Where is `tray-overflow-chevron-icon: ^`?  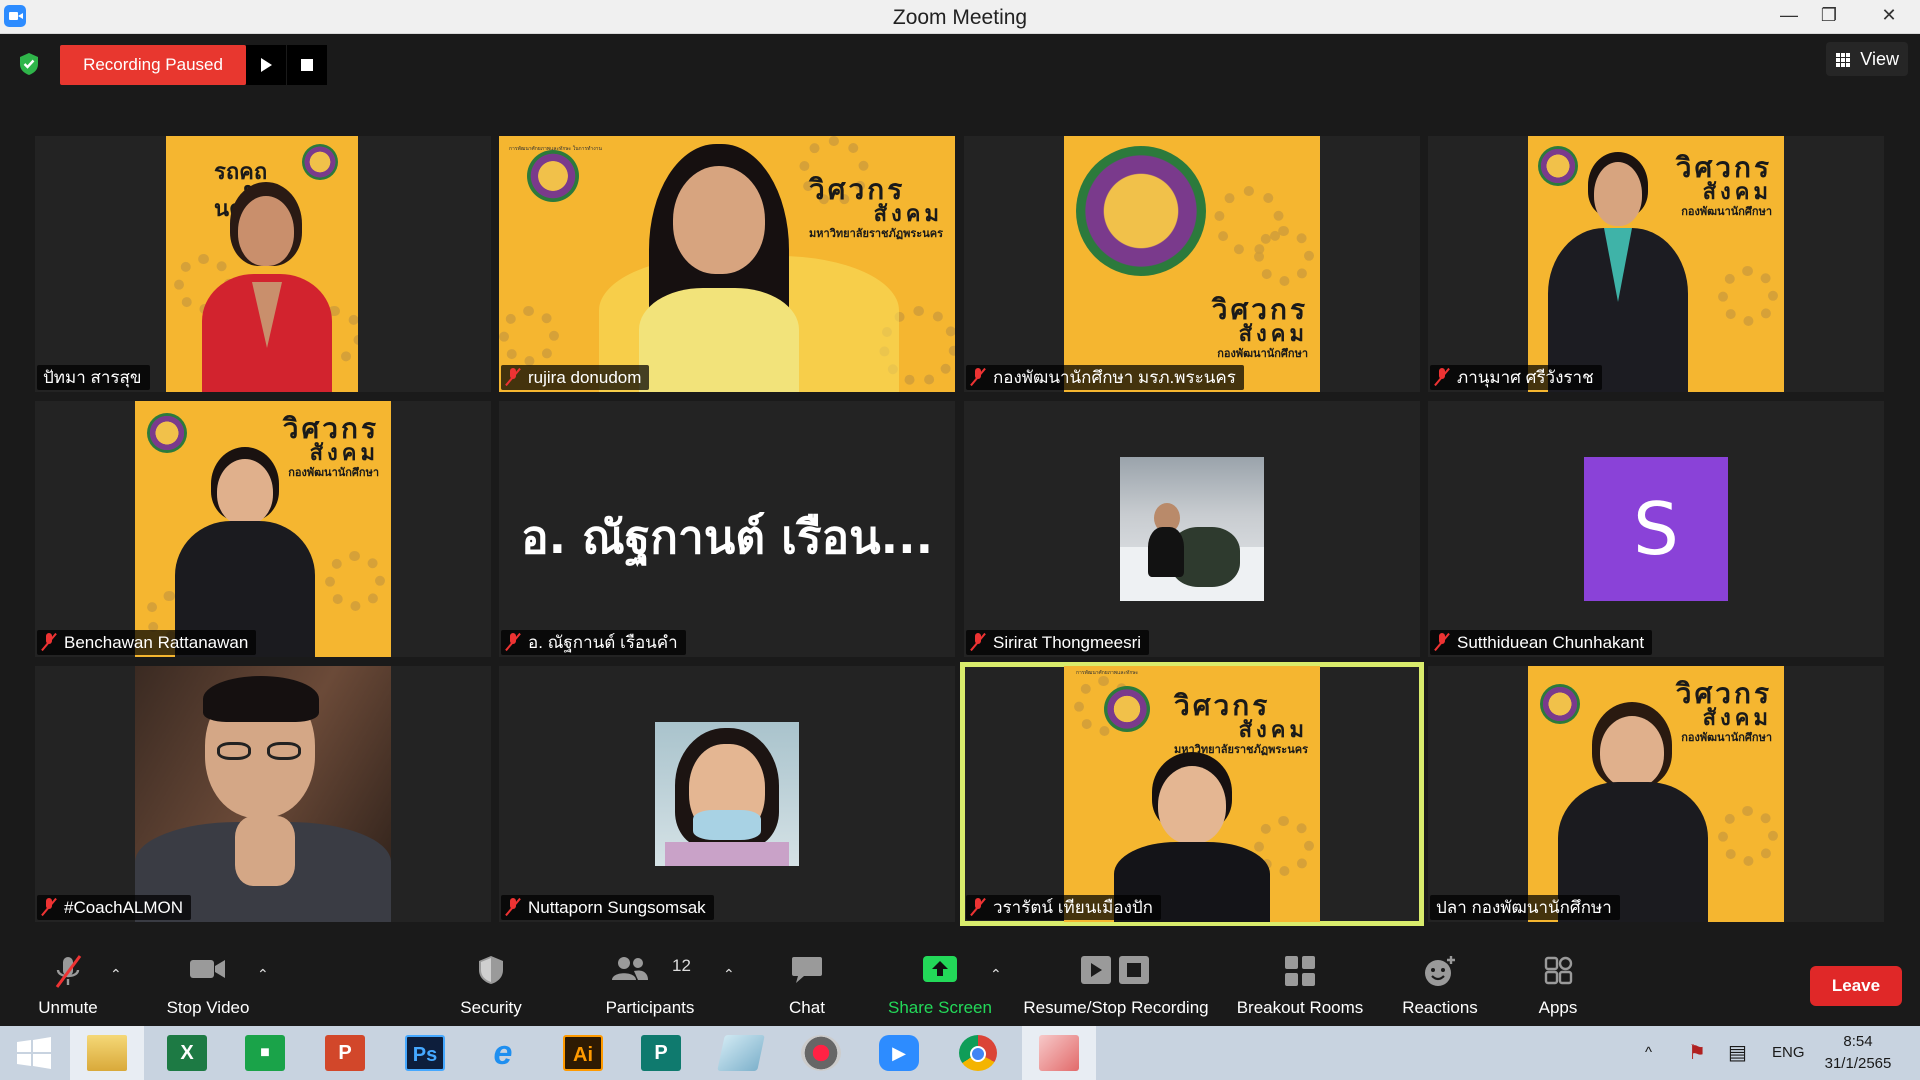 tray-overflow-chevron-icon: ^ is located at coordinates (1648, 1053).